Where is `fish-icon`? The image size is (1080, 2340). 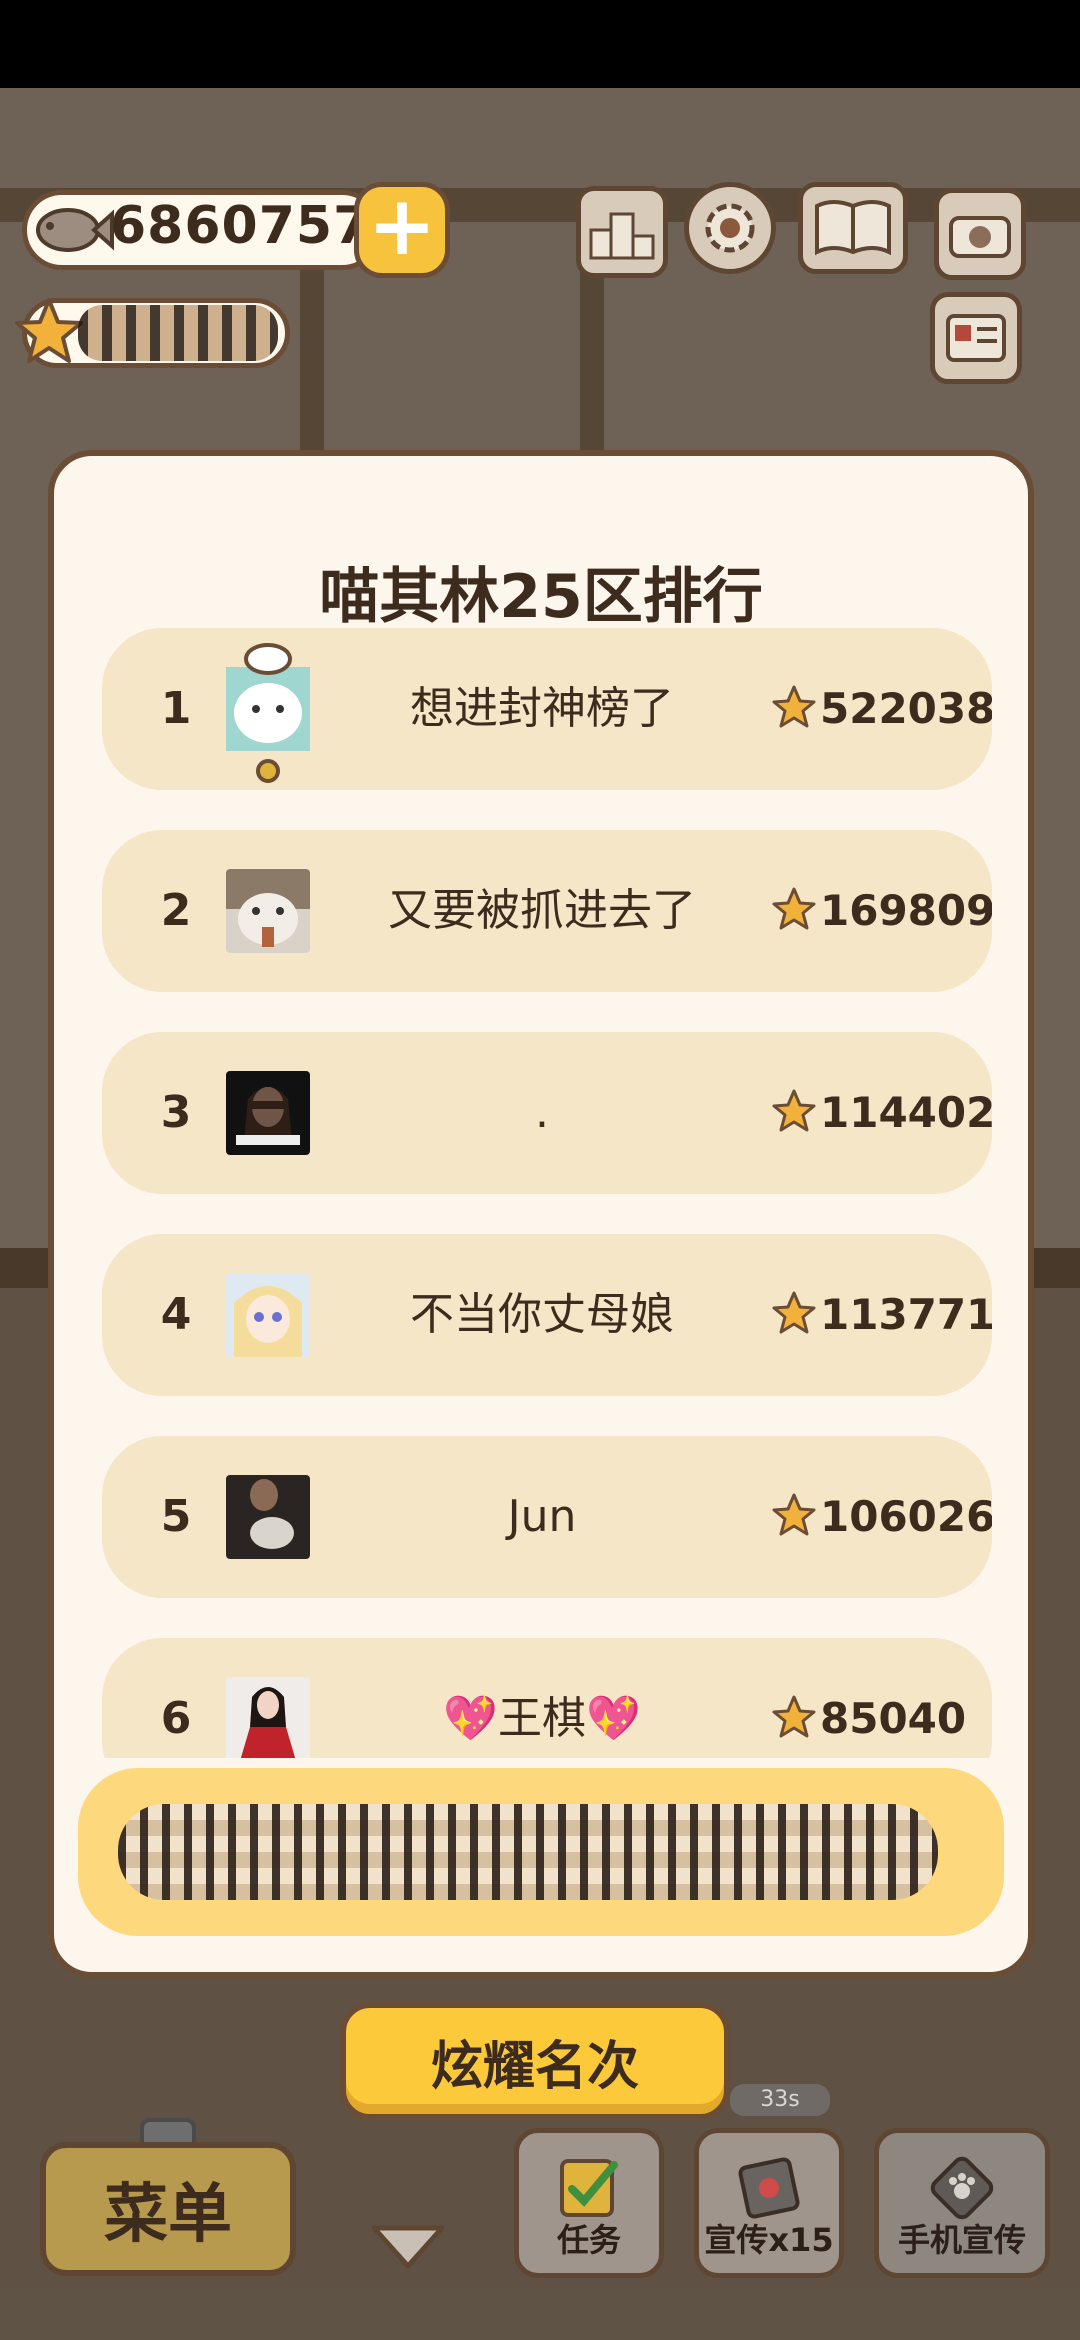 fish-icon is located at coordinates (75, 230).